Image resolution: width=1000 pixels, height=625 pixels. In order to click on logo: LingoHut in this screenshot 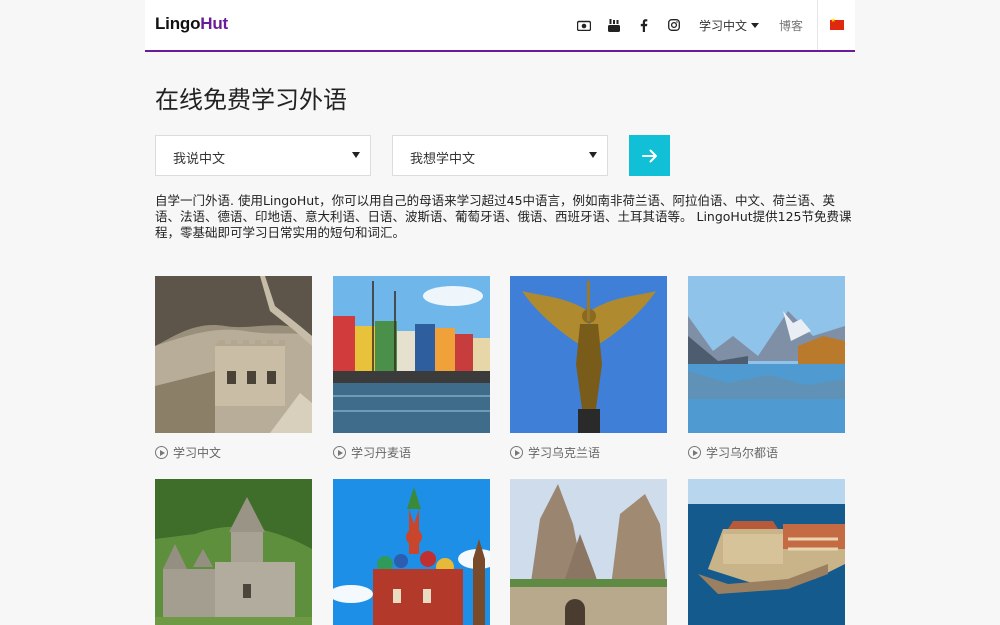, I will do `click(191, 24)`.